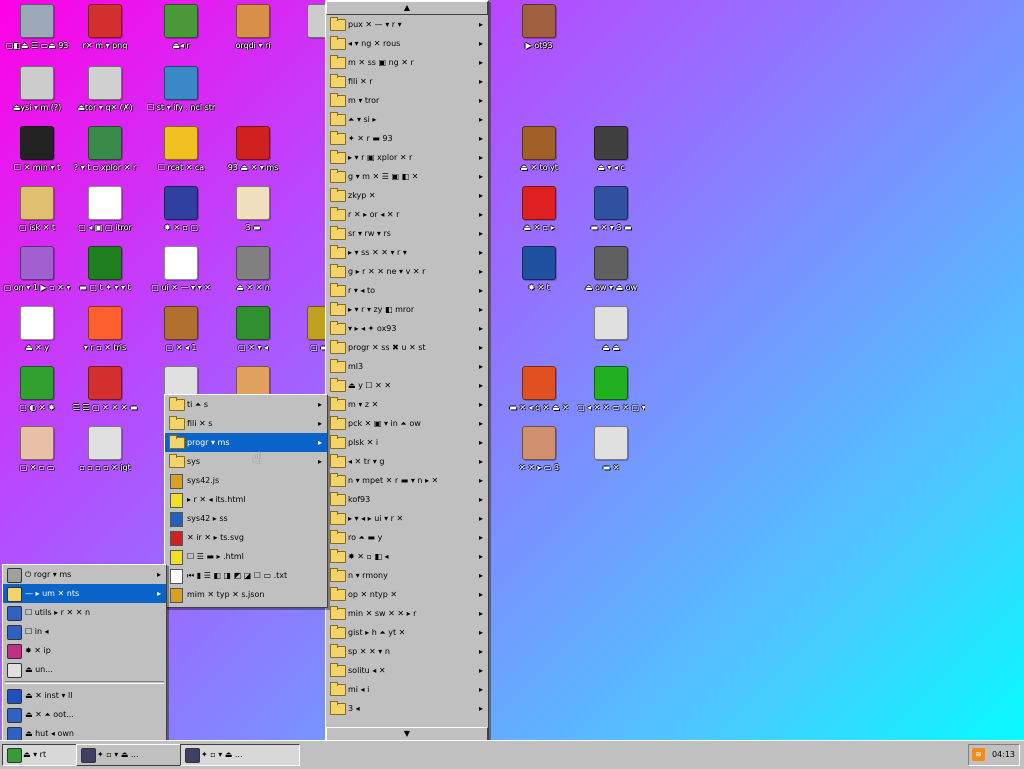 The width and height of the screenshot is (1024, 769). What do you see at coordinates (37, 336) in the screenshot?
I see `desktop-icon: ⏏ ✕ y` at bounding box center [37, 336].